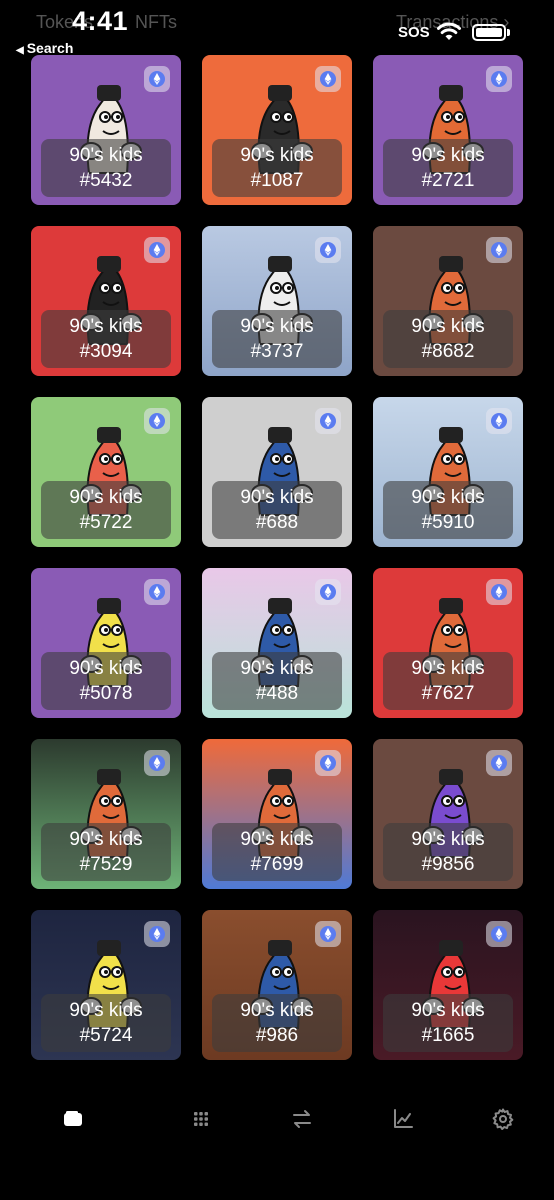  I want to click on nft-card: 90's kids #8682, so click(448, 301).